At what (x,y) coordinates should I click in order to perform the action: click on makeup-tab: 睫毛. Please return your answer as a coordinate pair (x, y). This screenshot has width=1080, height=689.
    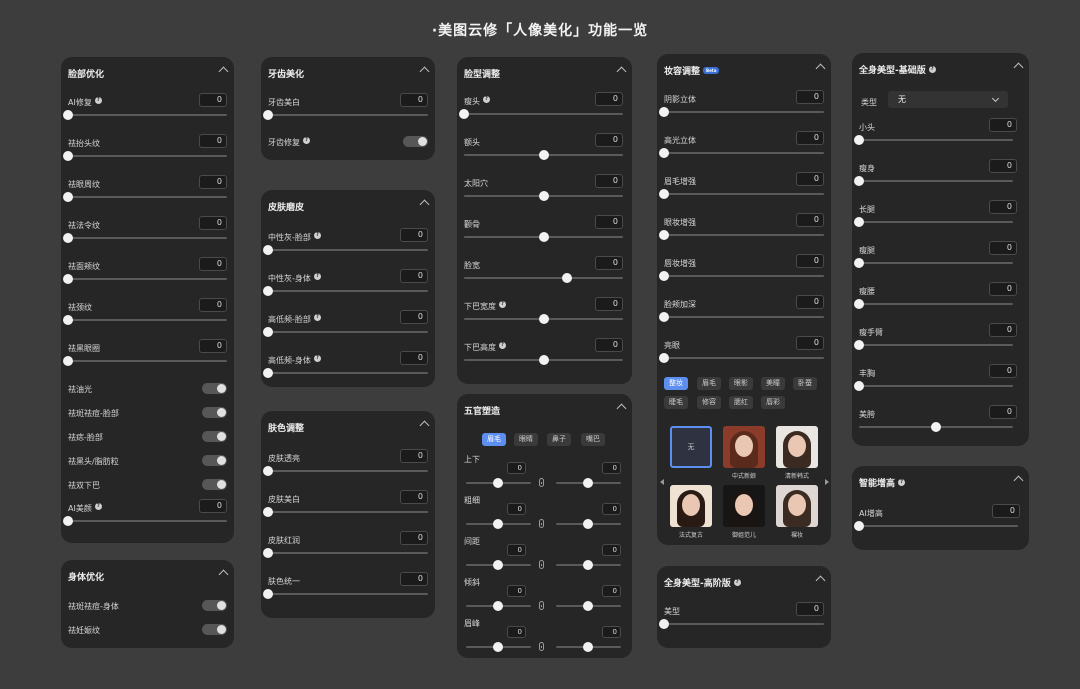
    Looking at the image, I should click on (676, 402).